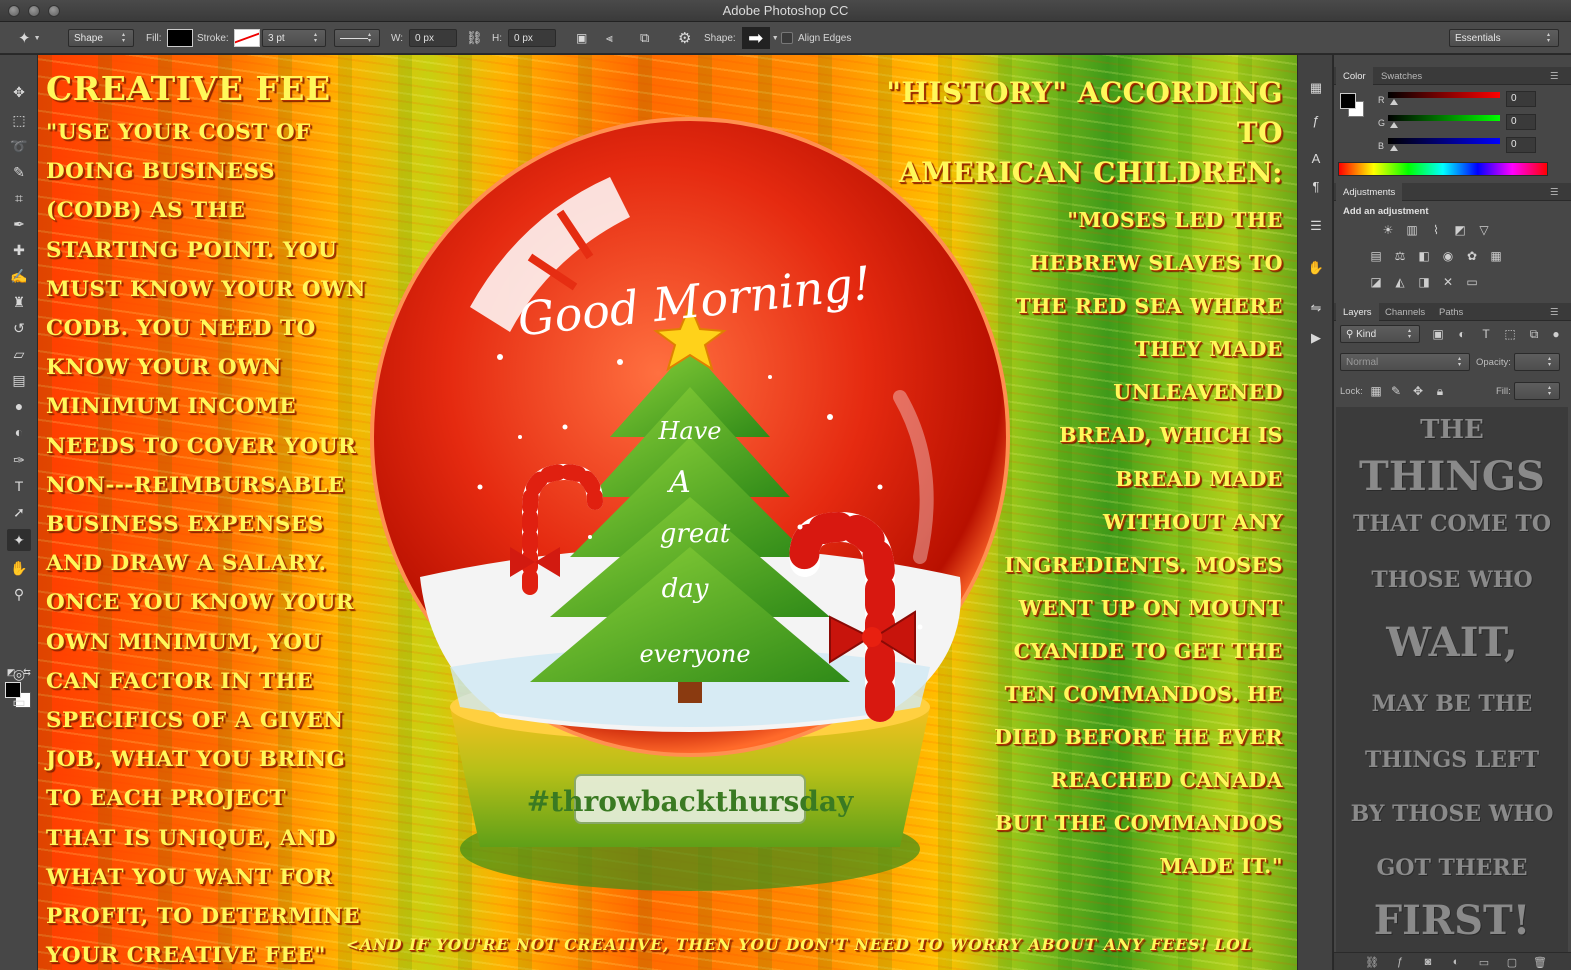 The height and width of the screenshot is (970, 1571). What do you see at coordinates (1451, 312) in the screenshot?
I see `tab-paths: Paths` at bounding box center [1451, 312].